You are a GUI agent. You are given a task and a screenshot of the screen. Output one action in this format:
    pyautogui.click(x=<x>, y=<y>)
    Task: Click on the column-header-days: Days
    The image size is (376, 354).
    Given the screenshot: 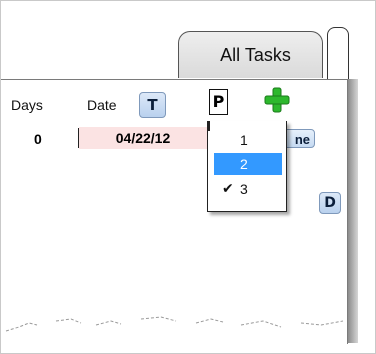 What is the action you would take?
    pyautogui.click(x=27, y=105)
    